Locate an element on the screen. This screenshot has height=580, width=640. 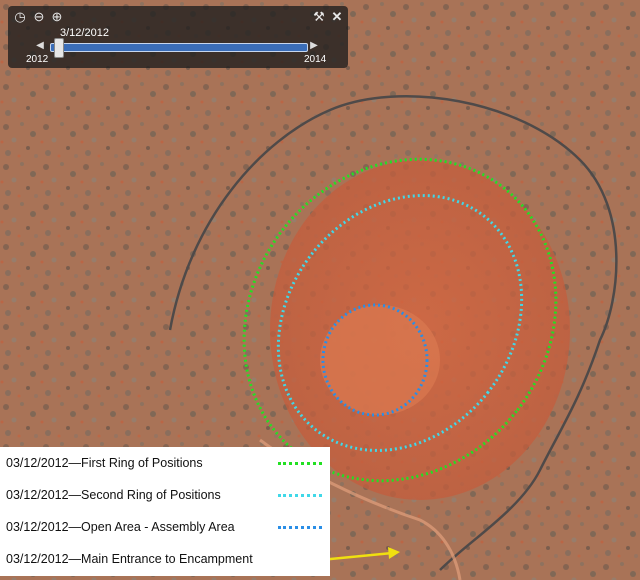
green-dotted-swatch is located at coordinates (300, 463).